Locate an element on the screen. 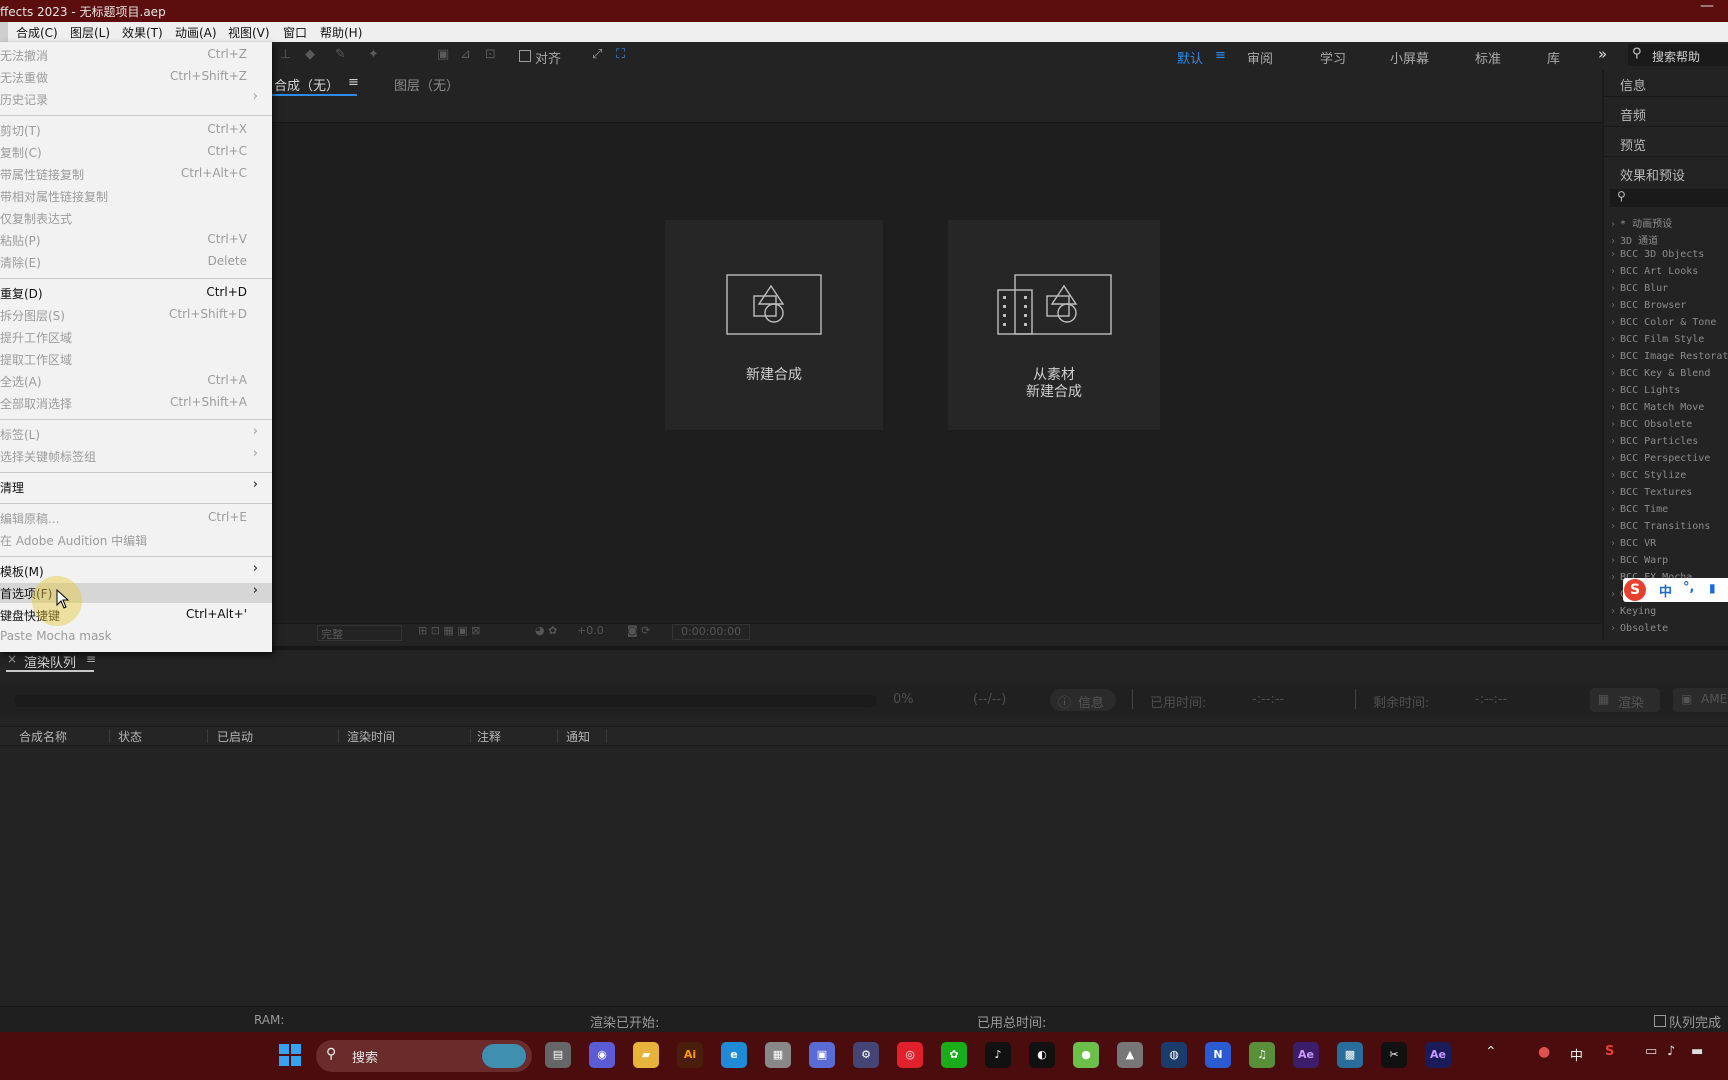 The image size is (1728, 1080). effect-category-item: › 3D 通道 is located at coordinates (1634, 239).